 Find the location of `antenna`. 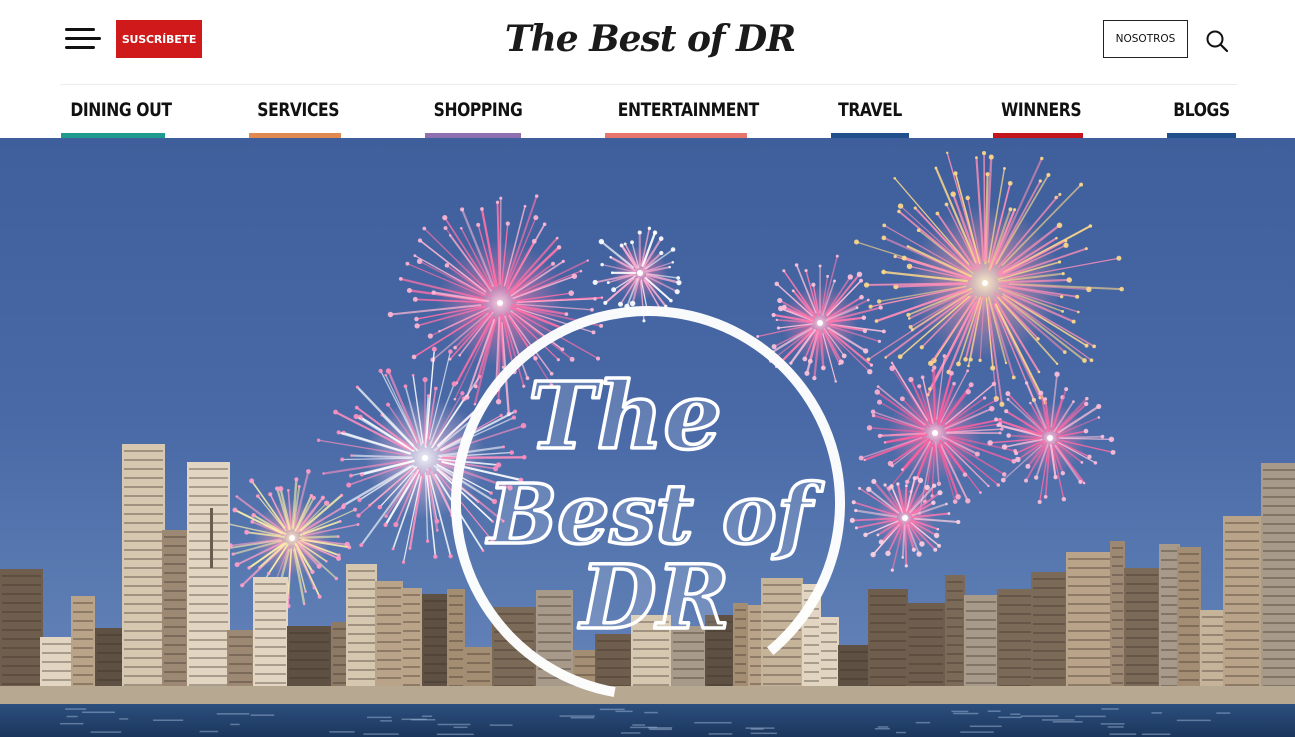

antenna is located at coordinates (211, 538).